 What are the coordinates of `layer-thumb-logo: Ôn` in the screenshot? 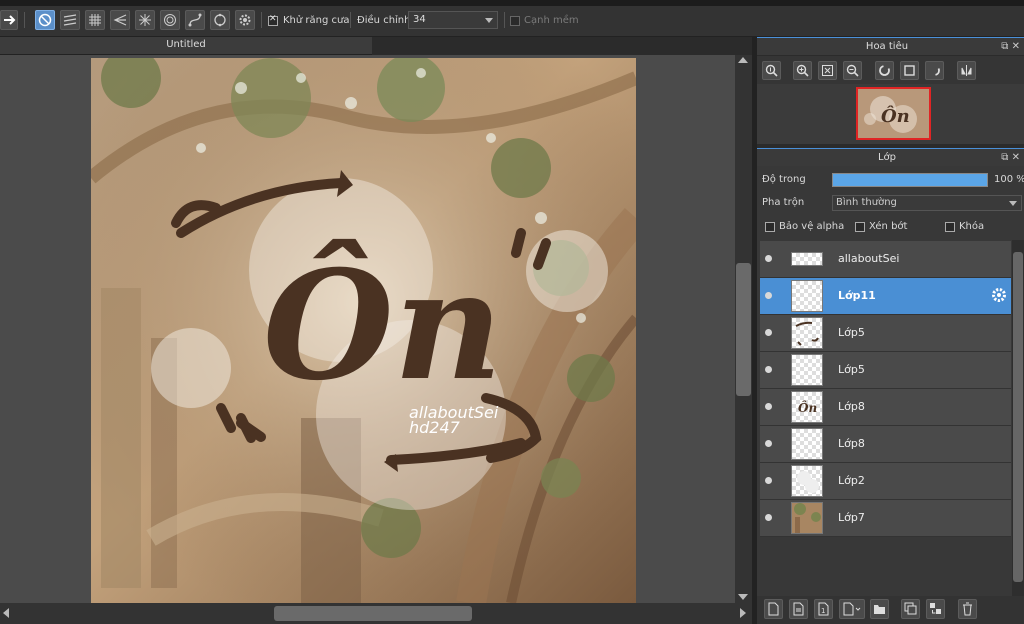 It's located at (807, 407).